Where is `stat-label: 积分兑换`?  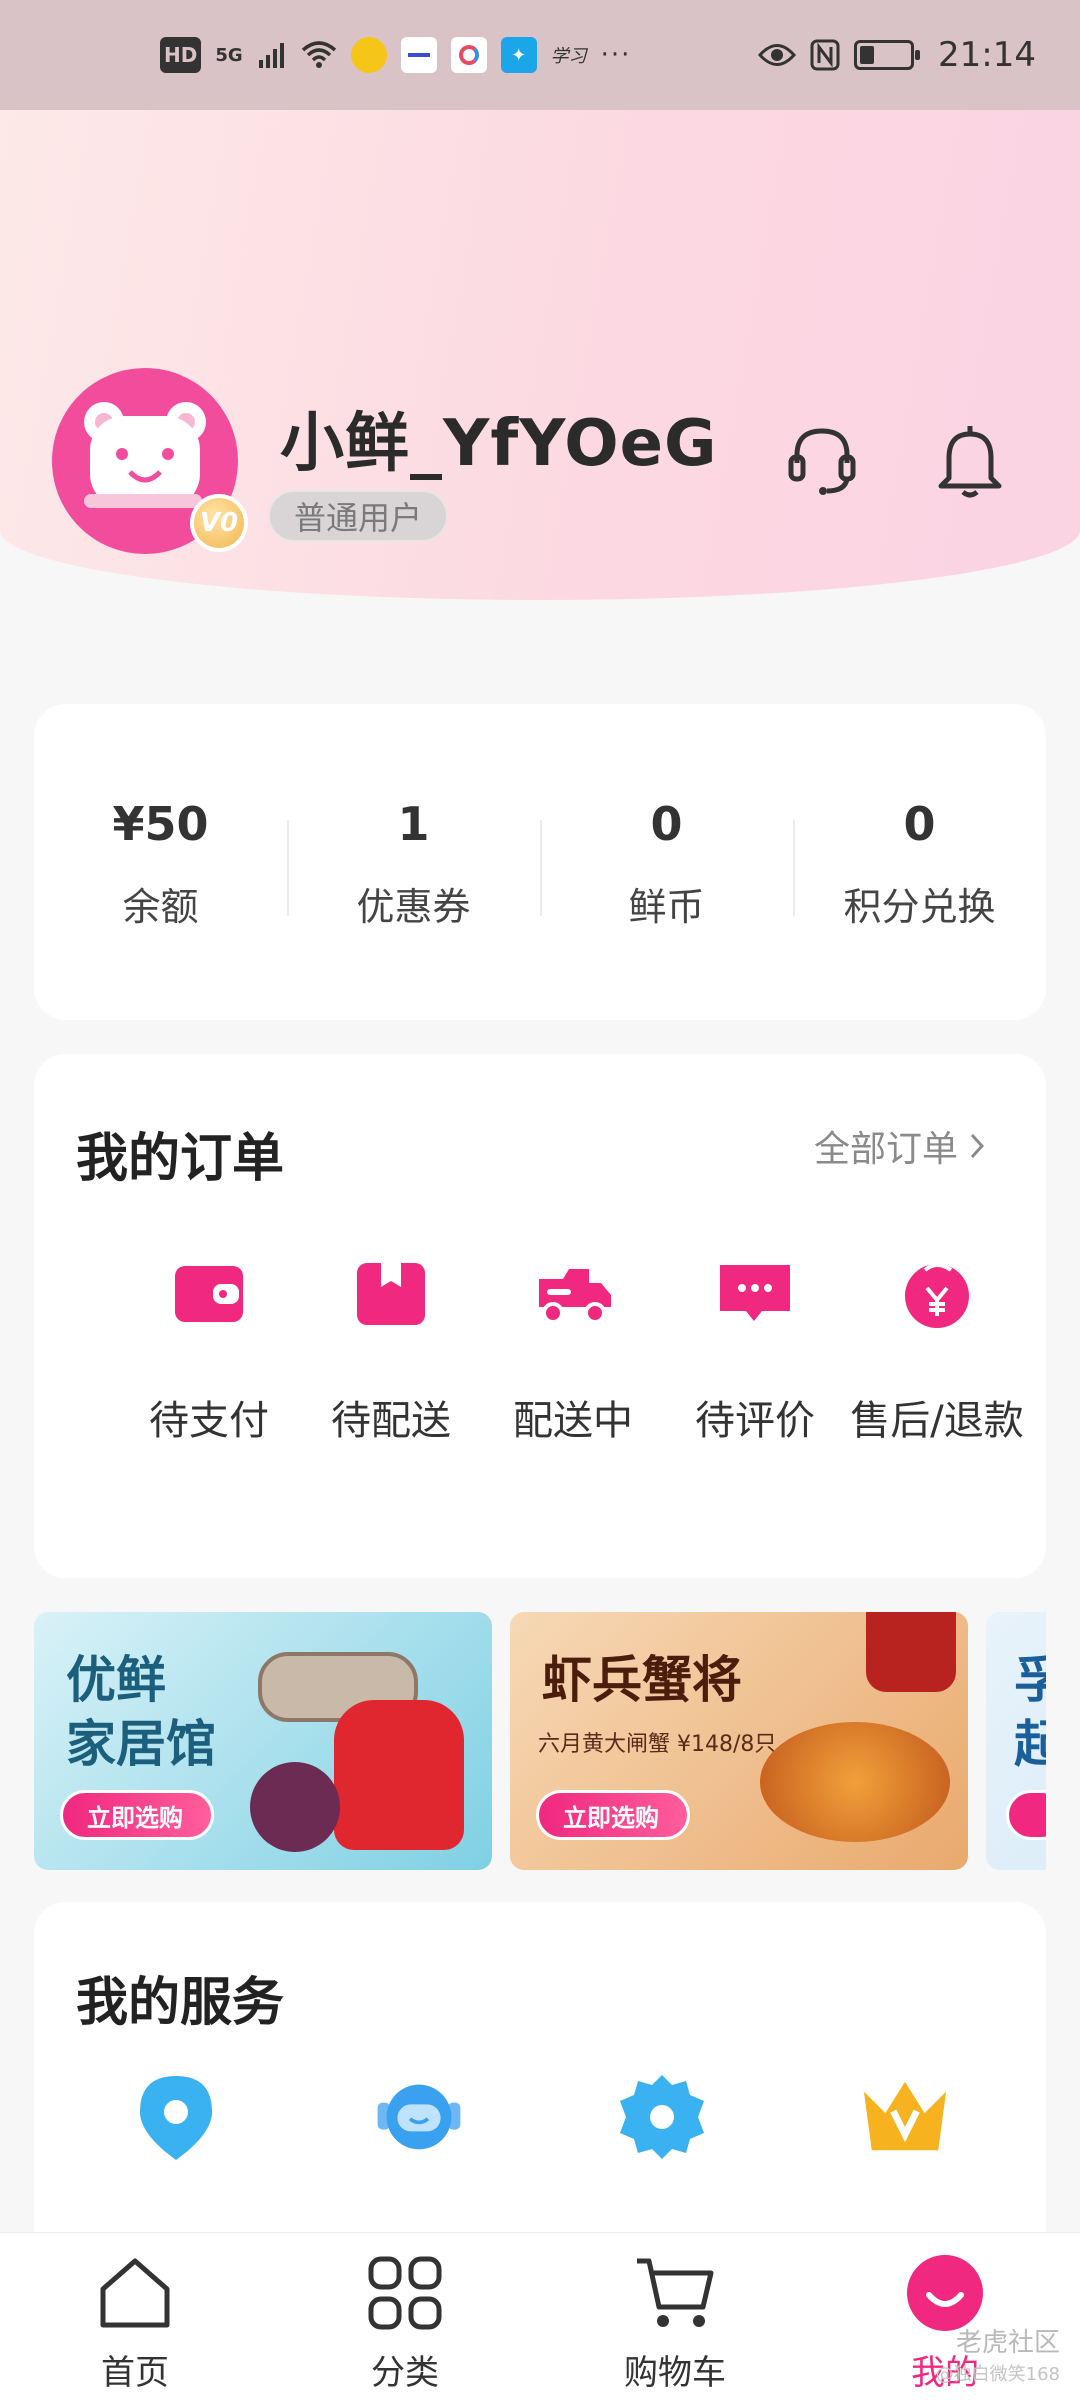
stat-label: 积分兑换 is located at coordinates (919, 906).